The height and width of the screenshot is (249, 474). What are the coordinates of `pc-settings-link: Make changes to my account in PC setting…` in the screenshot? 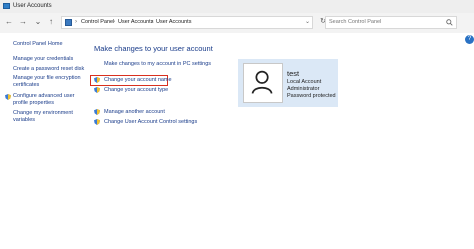 It's located at (157, 64).